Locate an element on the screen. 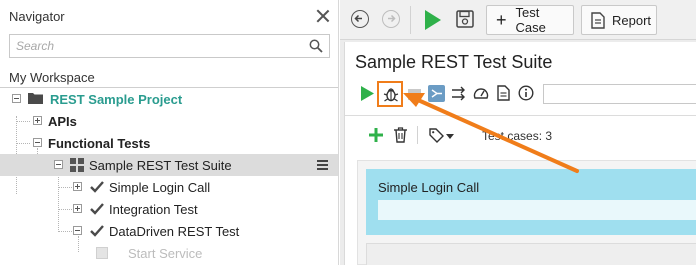 The width and height of the screenshot is (696, 265). report-button-label: Report is located at coordinates (632, 20).